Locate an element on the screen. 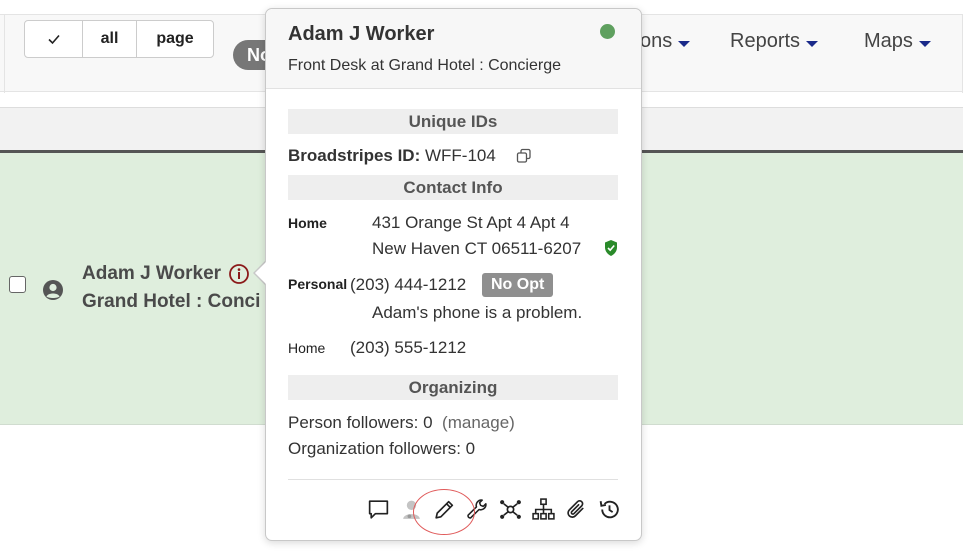  menu-maps: Maps is located at coordinates (897, 41).